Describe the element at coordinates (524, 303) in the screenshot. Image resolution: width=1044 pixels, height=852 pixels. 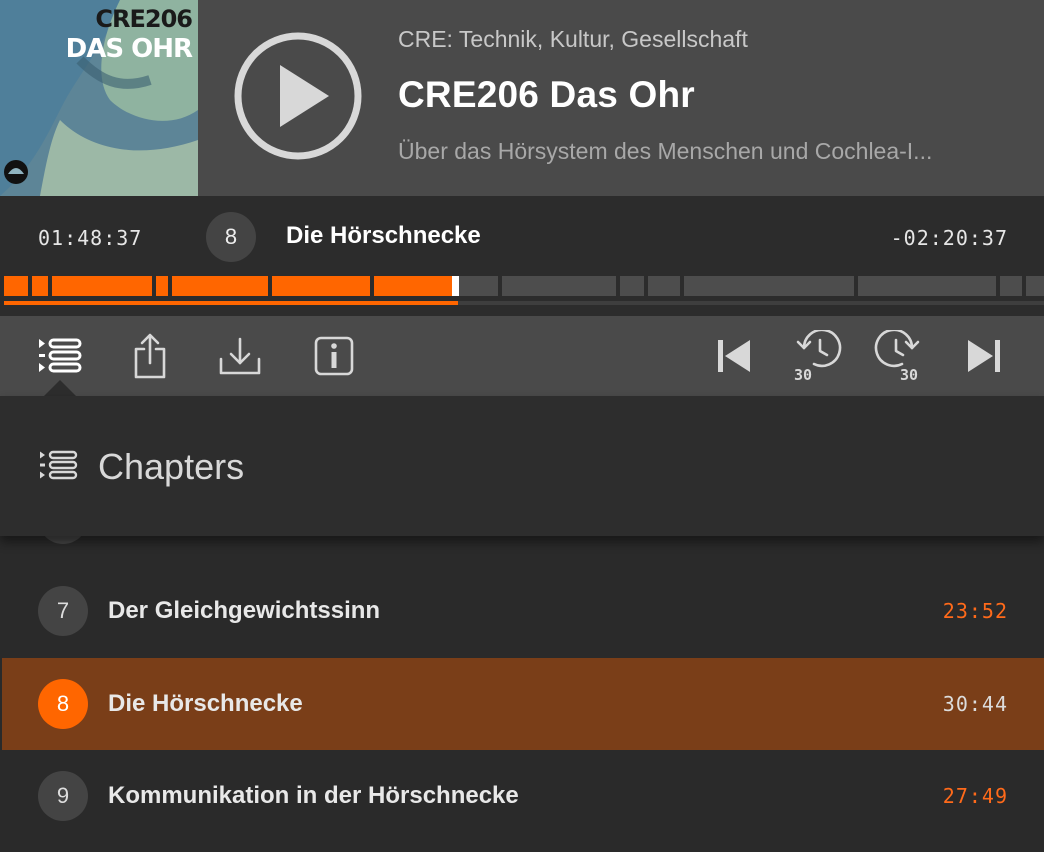
I see `overall-progress-bar` at that location.